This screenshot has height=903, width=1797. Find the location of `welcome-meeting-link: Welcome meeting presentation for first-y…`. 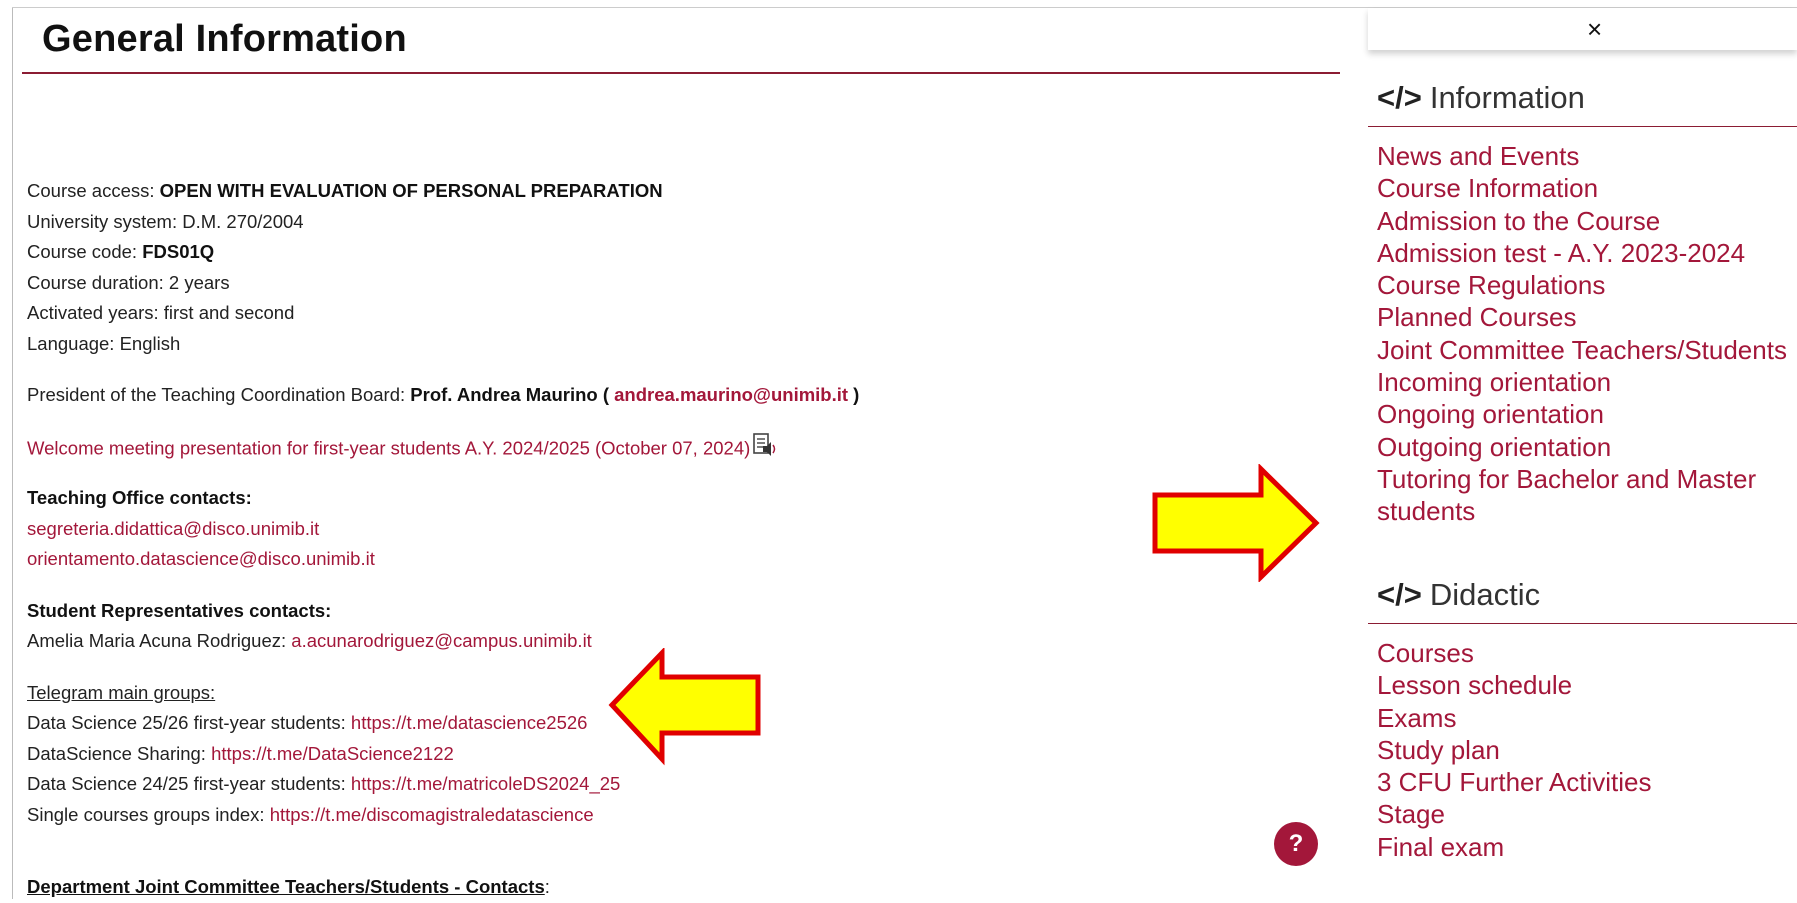

welcome-meeting-link: Welcome meeting presentation for first-y… is located at coordinates (388, 447).